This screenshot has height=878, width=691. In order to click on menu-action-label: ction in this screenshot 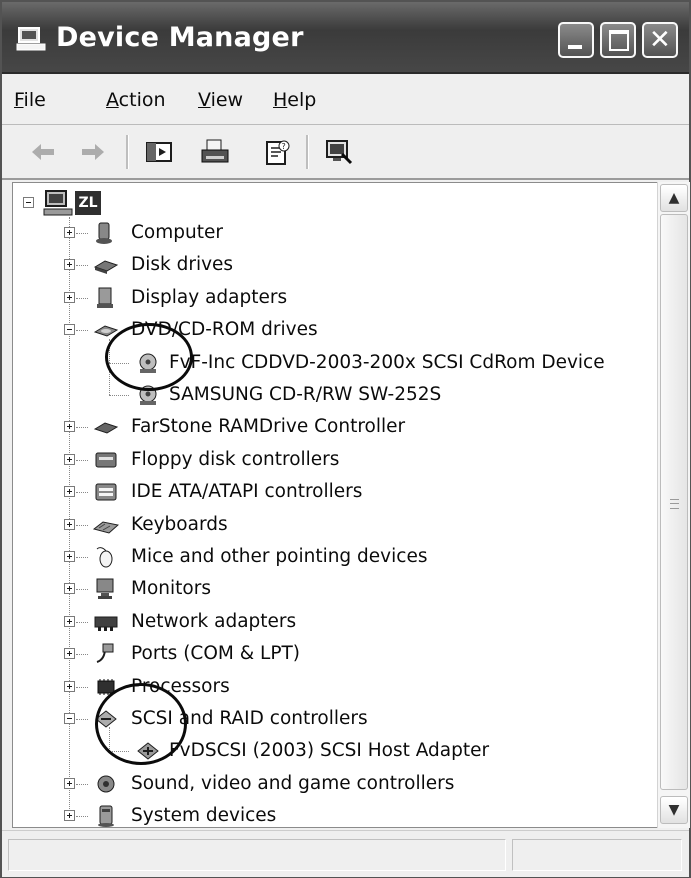, I will do `click(142, 100)`.